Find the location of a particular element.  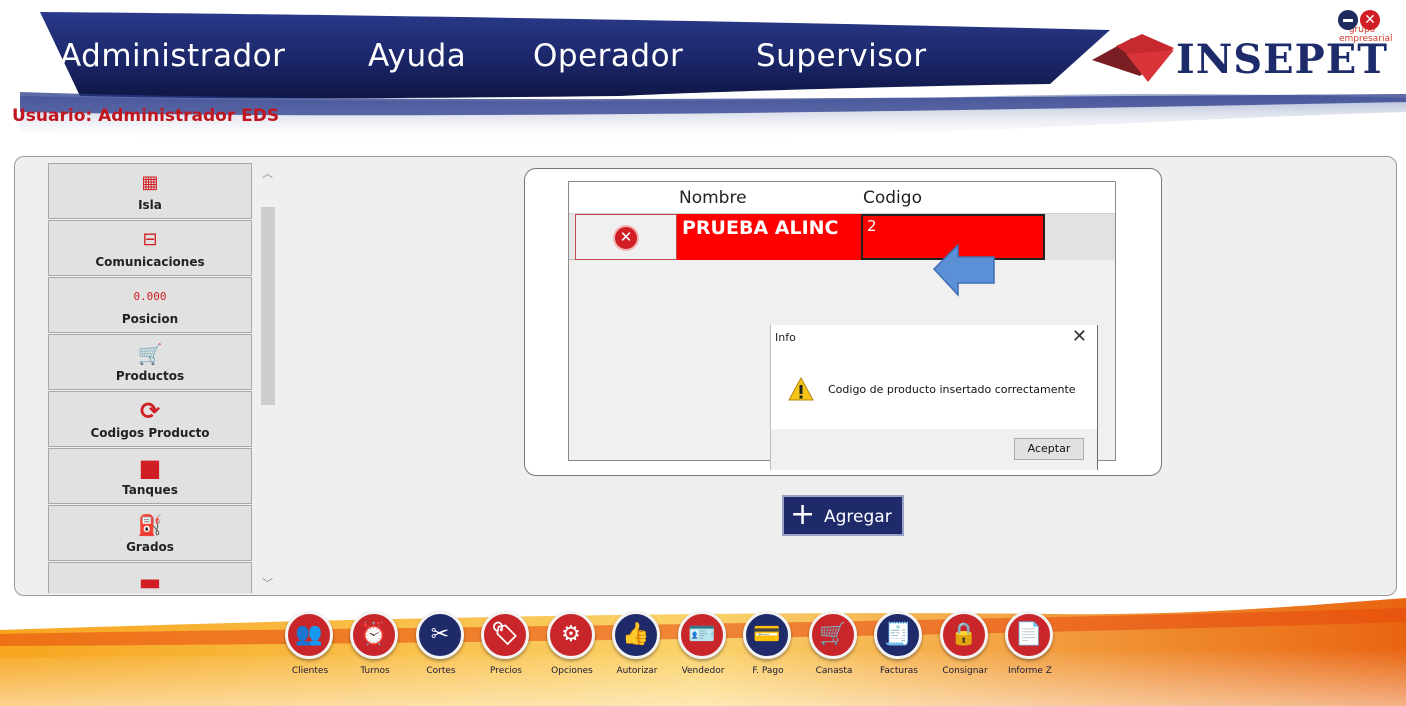

sidebar-item-partial: ▬ is located at coordinates (150, 577).